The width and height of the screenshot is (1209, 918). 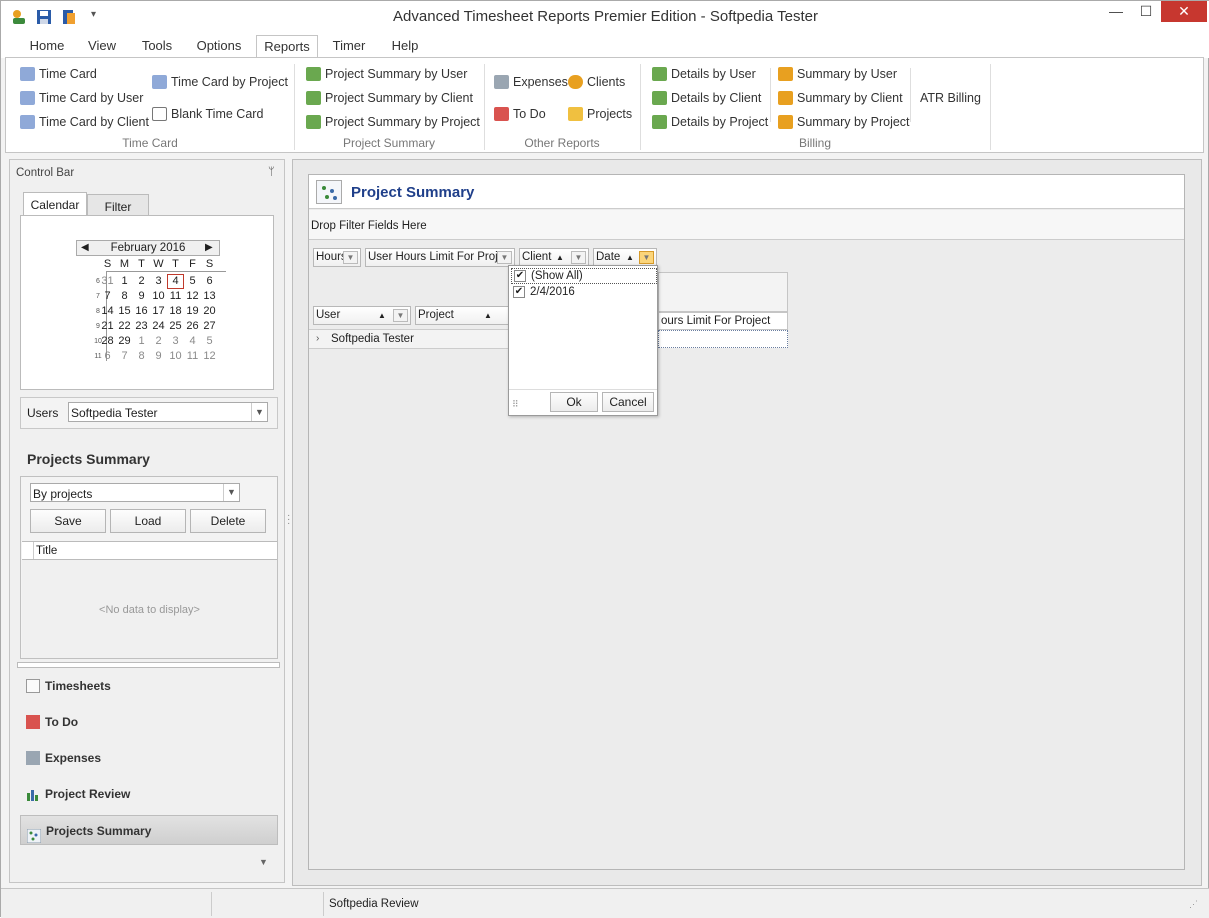 I want to click on field-project: Project ▲, so click(x=464, y=315).